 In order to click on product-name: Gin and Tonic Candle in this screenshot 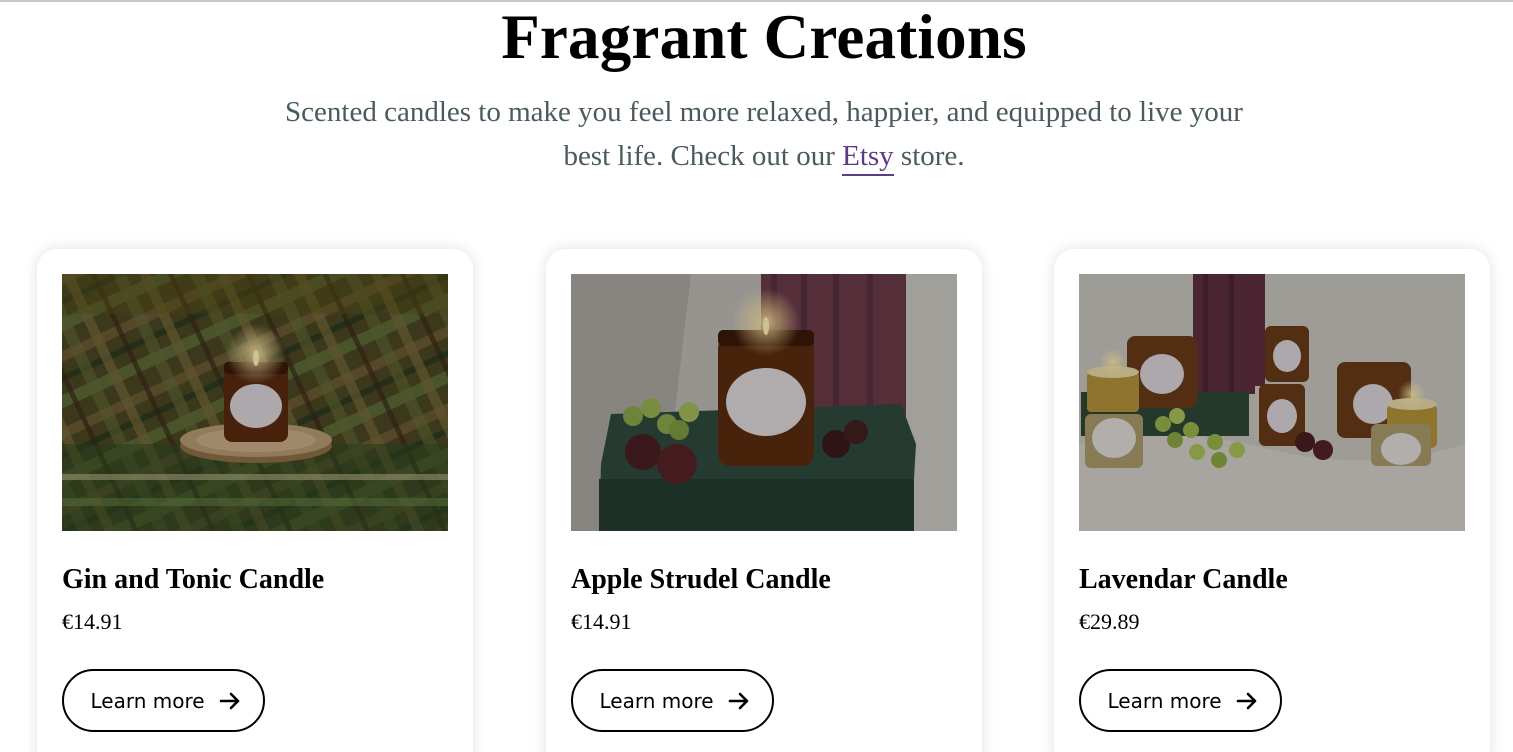, I will do `click(193, 579)`.